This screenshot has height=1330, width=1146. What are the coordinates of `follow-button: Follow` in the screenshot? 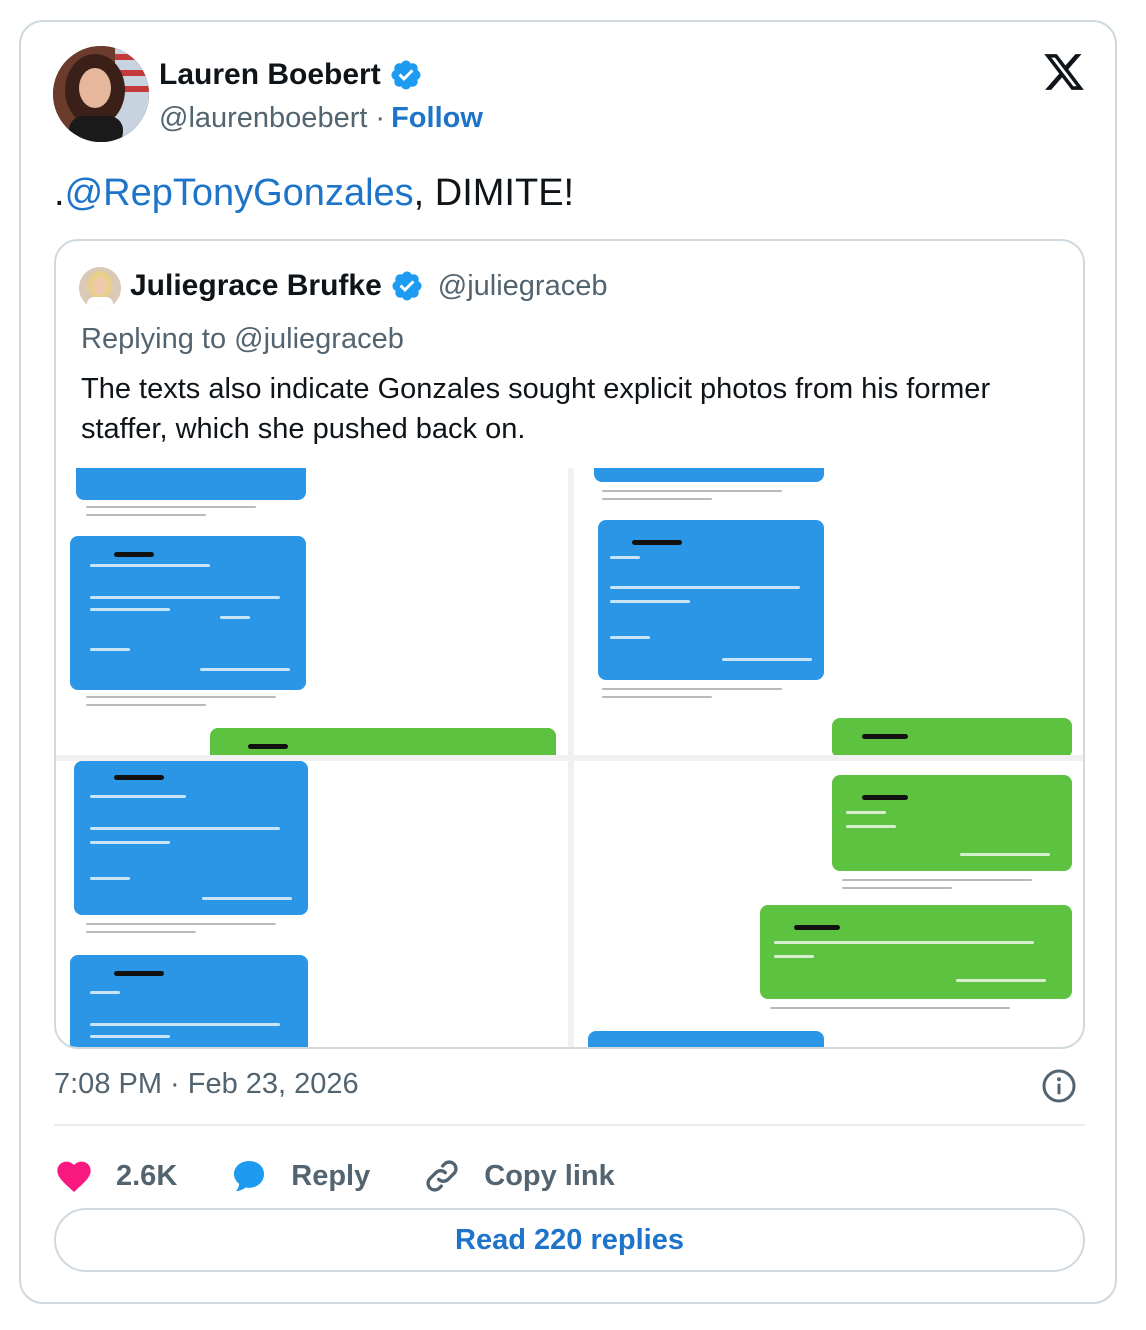 It's located at (437, 118).